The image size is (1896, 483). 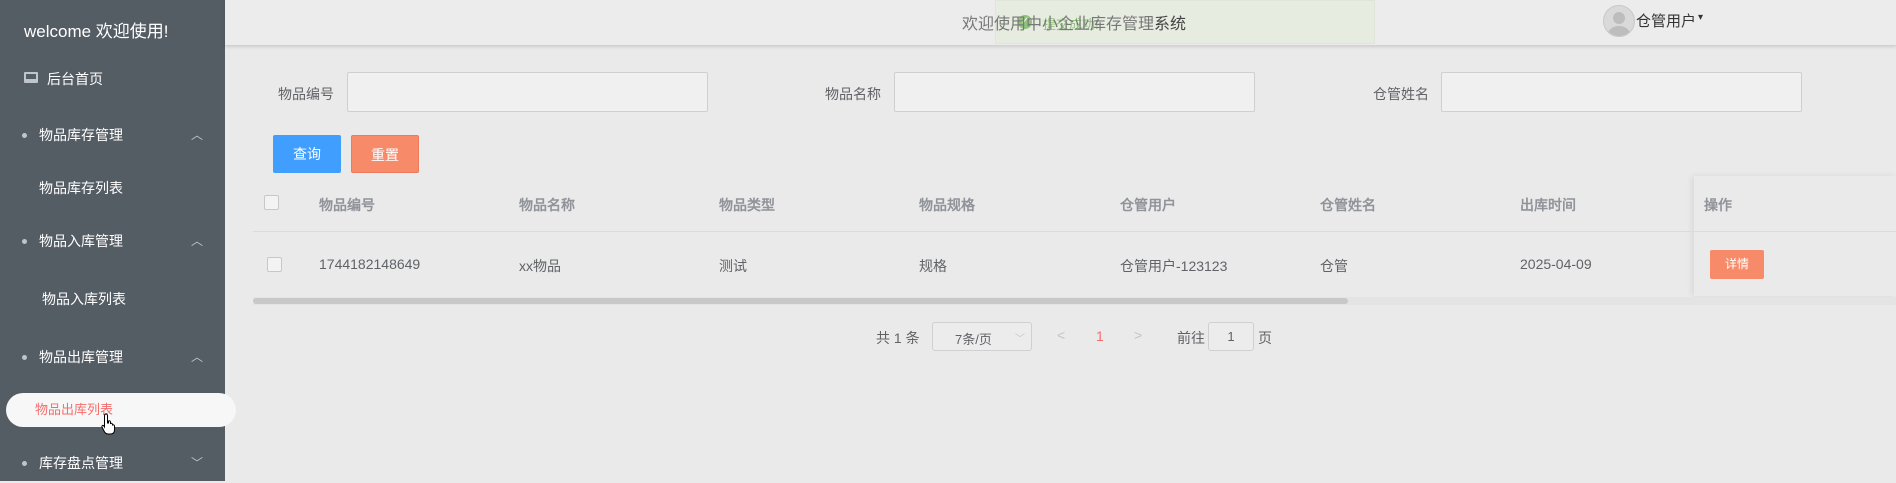 I want to click on item-name-input, so click(x=1074, y=92).